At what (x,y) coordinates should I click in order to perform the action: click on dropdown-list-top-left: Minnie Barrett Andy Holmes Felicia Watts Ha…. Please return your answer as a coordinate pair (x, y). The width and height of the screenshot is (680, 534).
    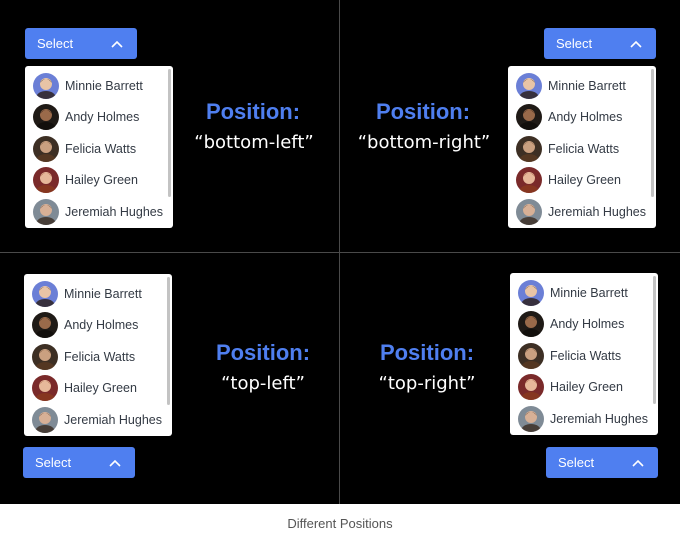
    Looking at the image, I should click on (98, 355).